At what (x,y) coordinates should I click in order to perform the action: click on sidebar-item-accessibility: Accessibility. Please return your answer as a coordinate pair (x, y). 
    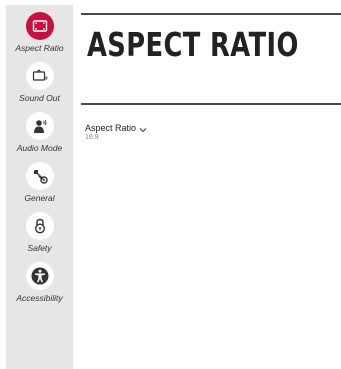
    Looking at the image, I should click on (39, 282).